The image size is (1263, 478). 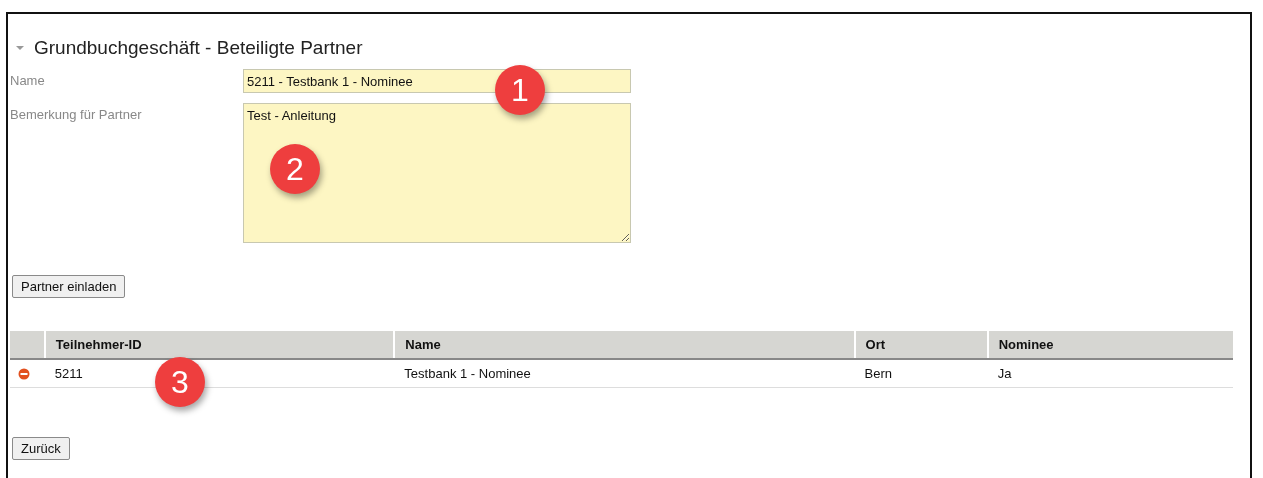 I want to click on collapse-caret-icon, so click(x=20, y=48).